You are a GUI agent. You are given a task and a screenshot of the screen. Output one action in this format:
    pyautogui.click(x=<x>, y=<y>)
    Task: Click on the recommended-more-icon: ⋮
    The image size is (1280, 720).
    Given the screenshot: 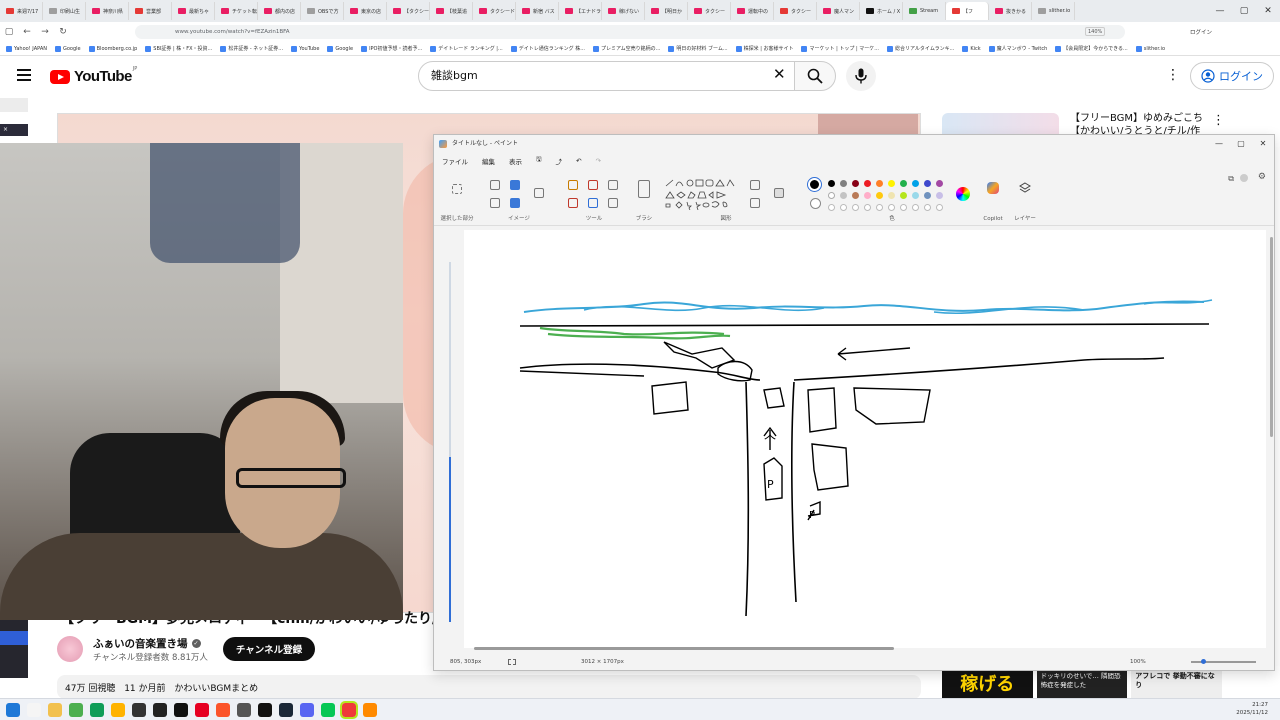 What is the action you would take?
    pyautogui.click(x=1218, y=120)
    